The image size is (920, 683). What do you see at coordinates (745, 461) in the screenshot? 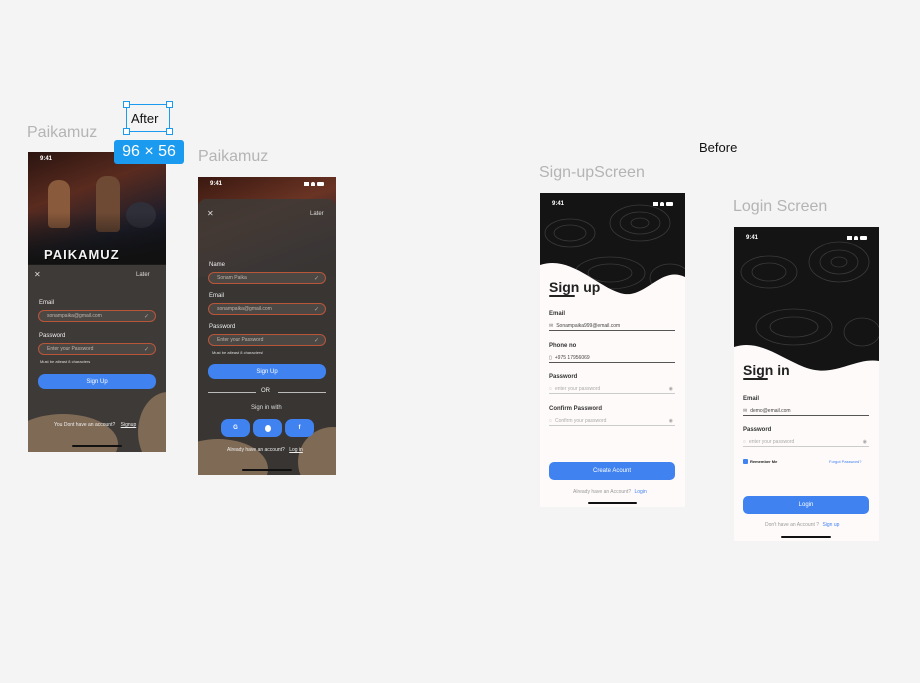
I see `checkbox` at bounding box center [745, 461].